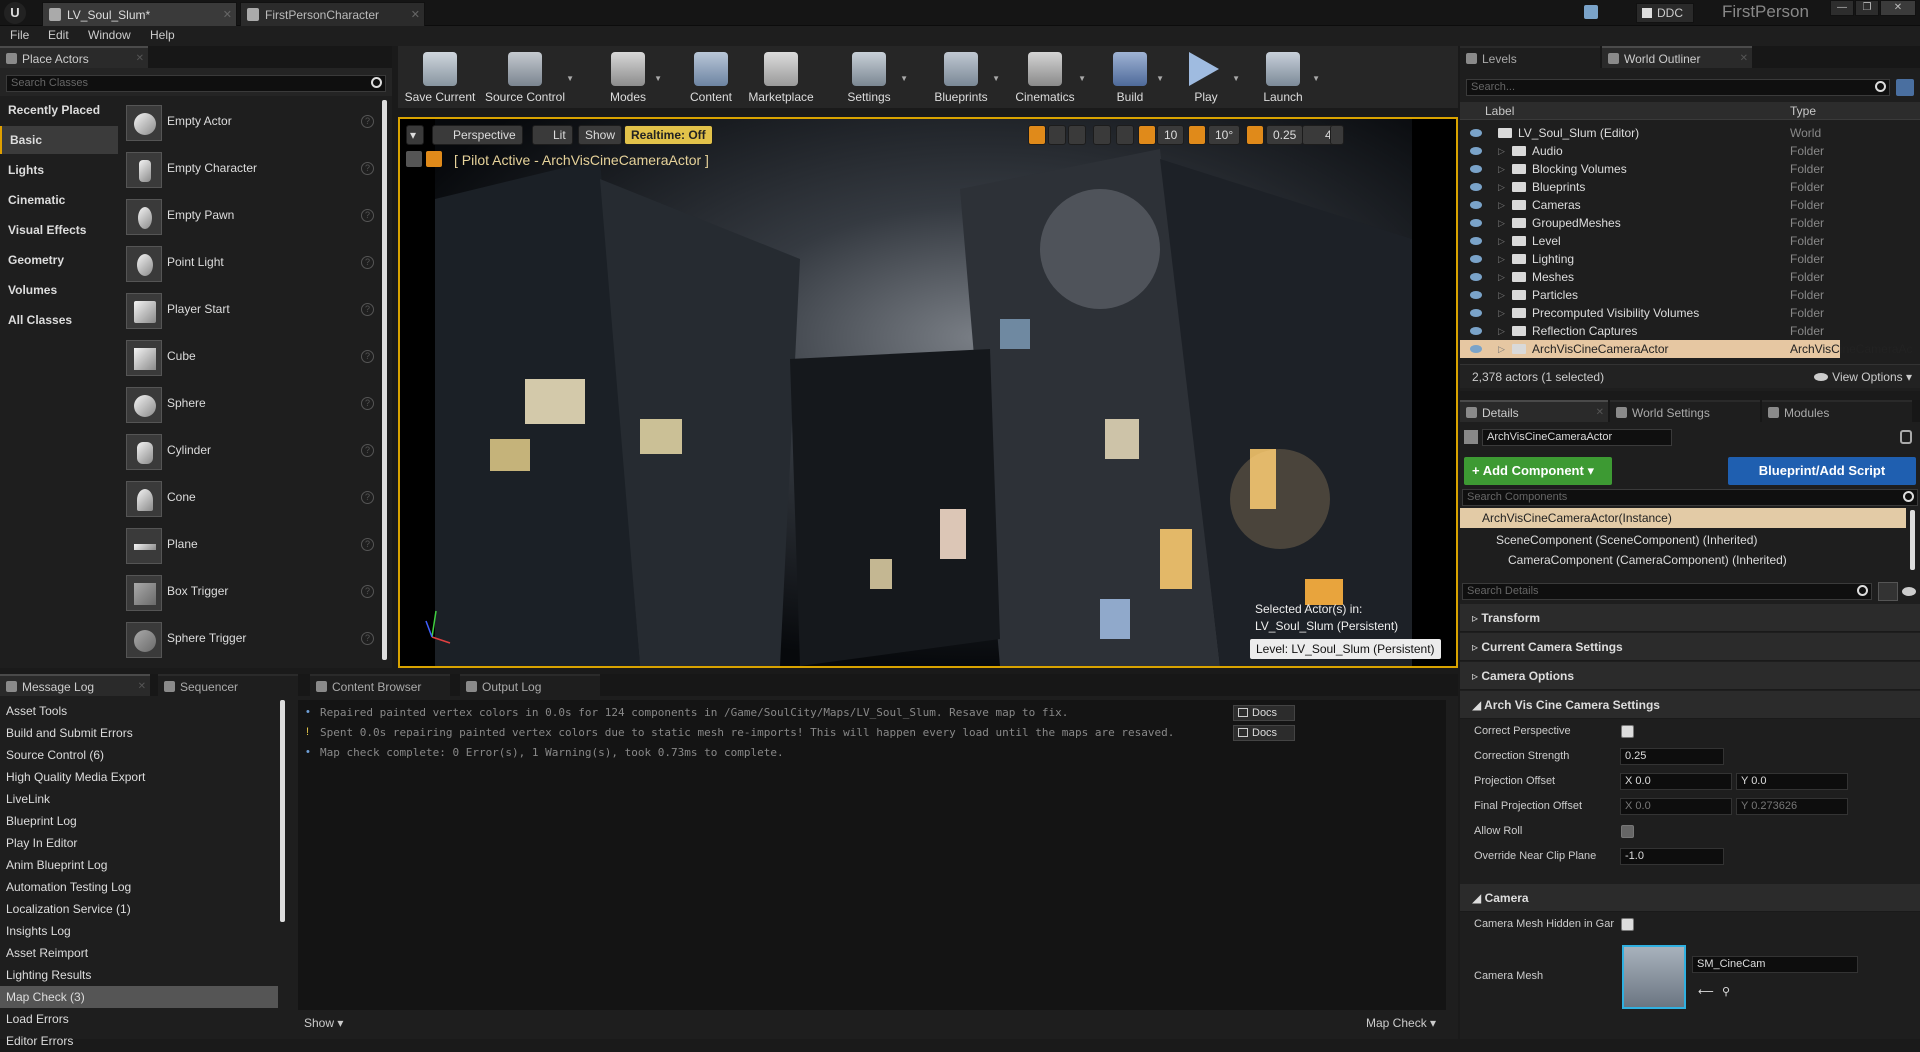 Image resolution: width=1920 pixels, height=1052 pixels. I want to click on browse-icon: ⚲, so click(1726, 992).